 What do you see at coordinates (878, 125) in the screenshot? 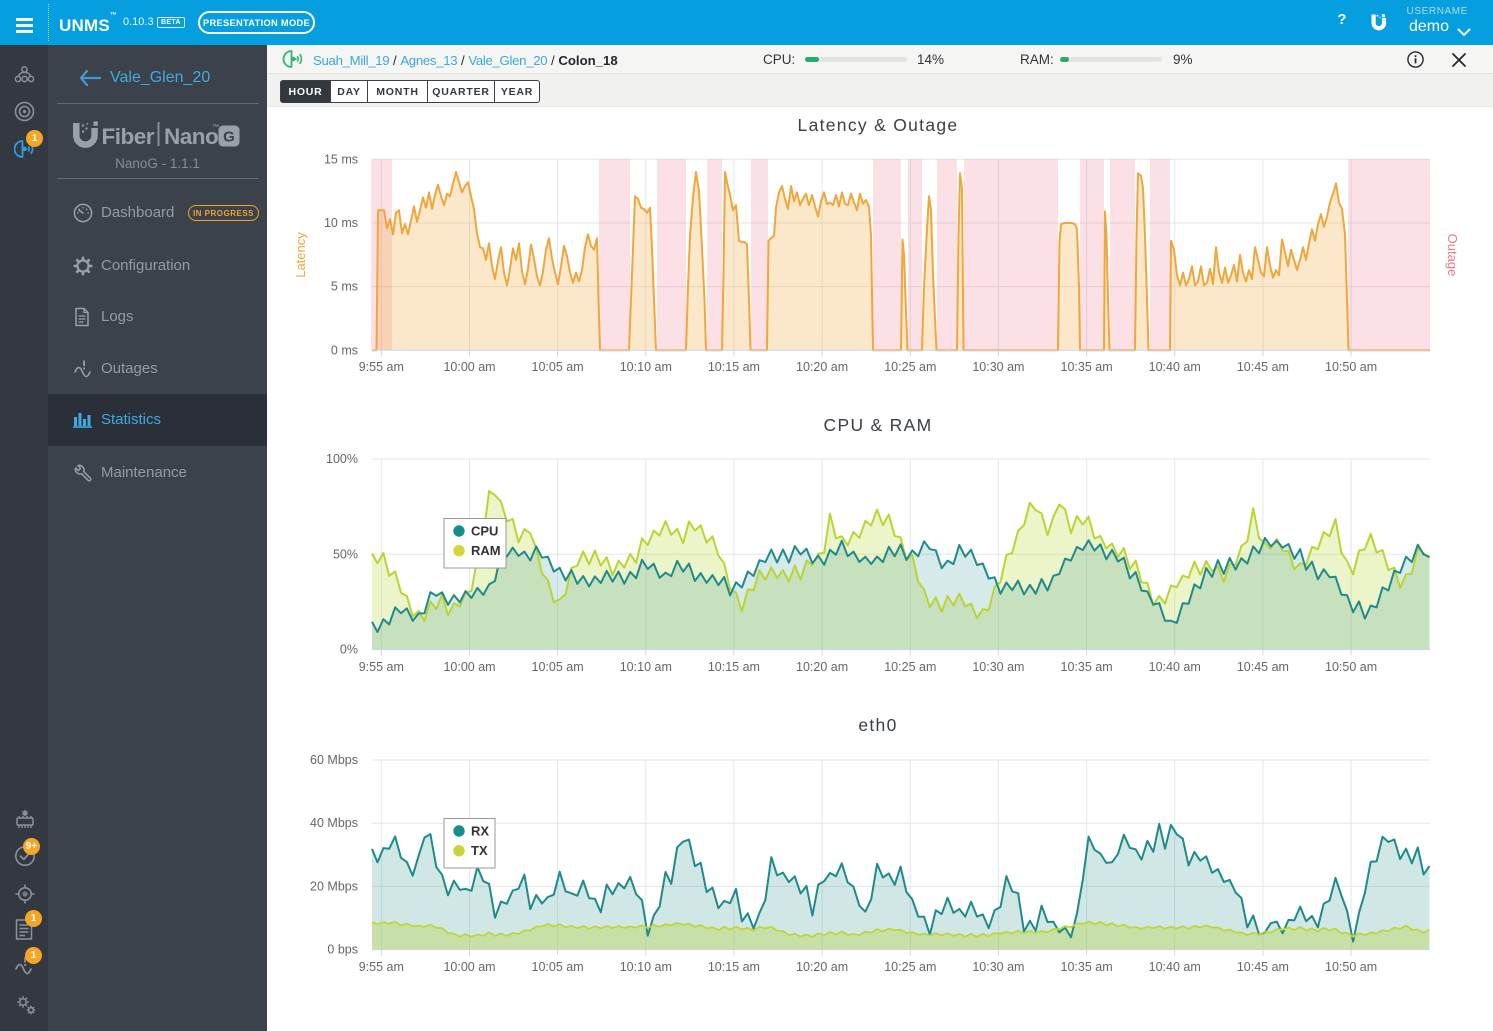
I see `svg-text: Latency & Outage` at bounding box center [878, 125].